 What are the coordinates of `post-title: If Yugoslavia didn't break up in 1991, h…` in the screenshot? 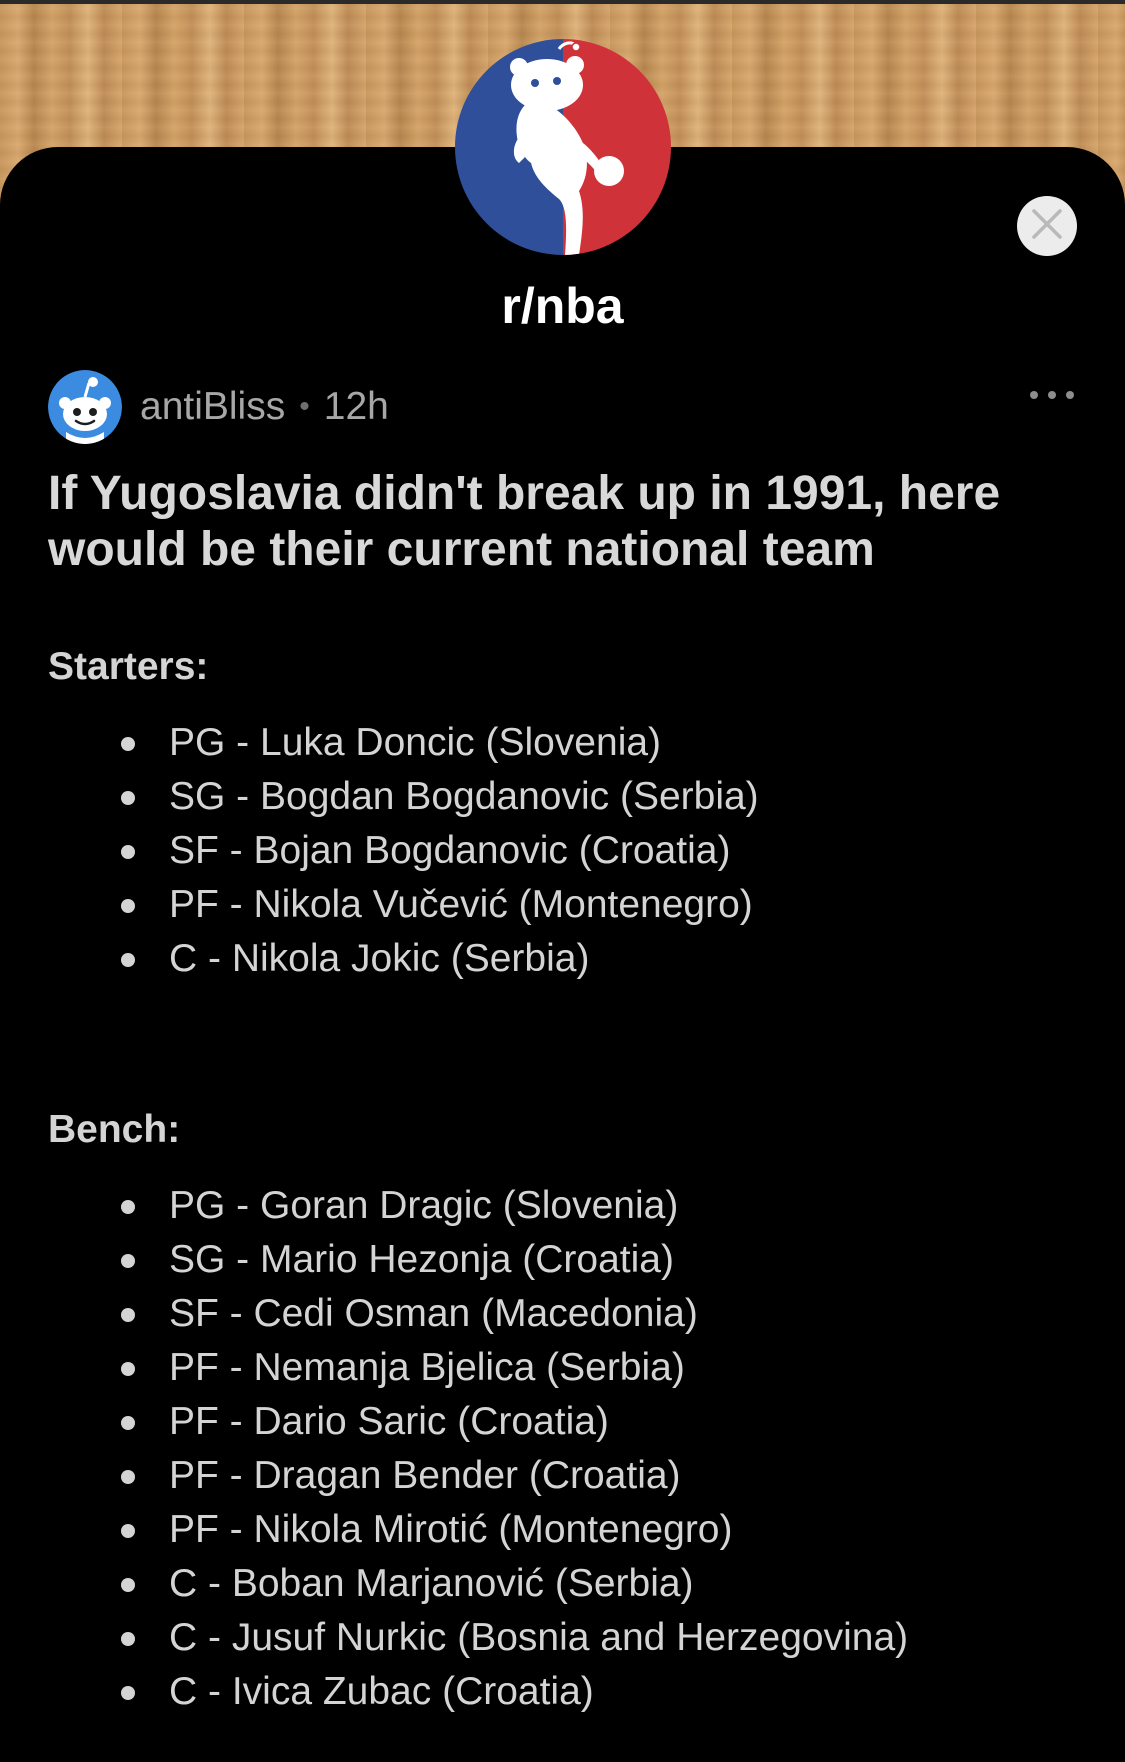 It's located at (524, 521).